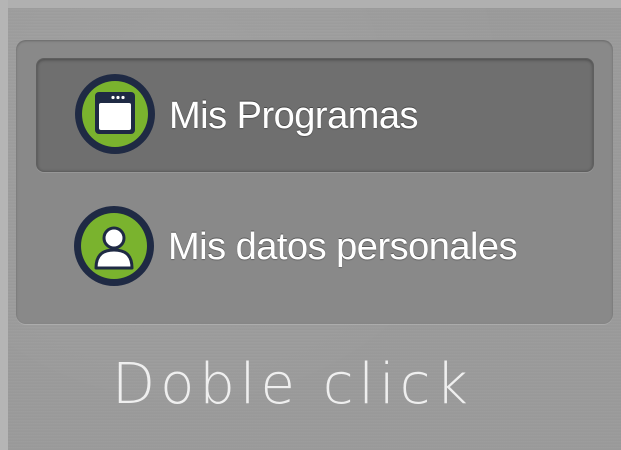  What do you see at coordinates (4, 225) in the screenshot?
I see `left-edge` at bounding box center [4, 225].